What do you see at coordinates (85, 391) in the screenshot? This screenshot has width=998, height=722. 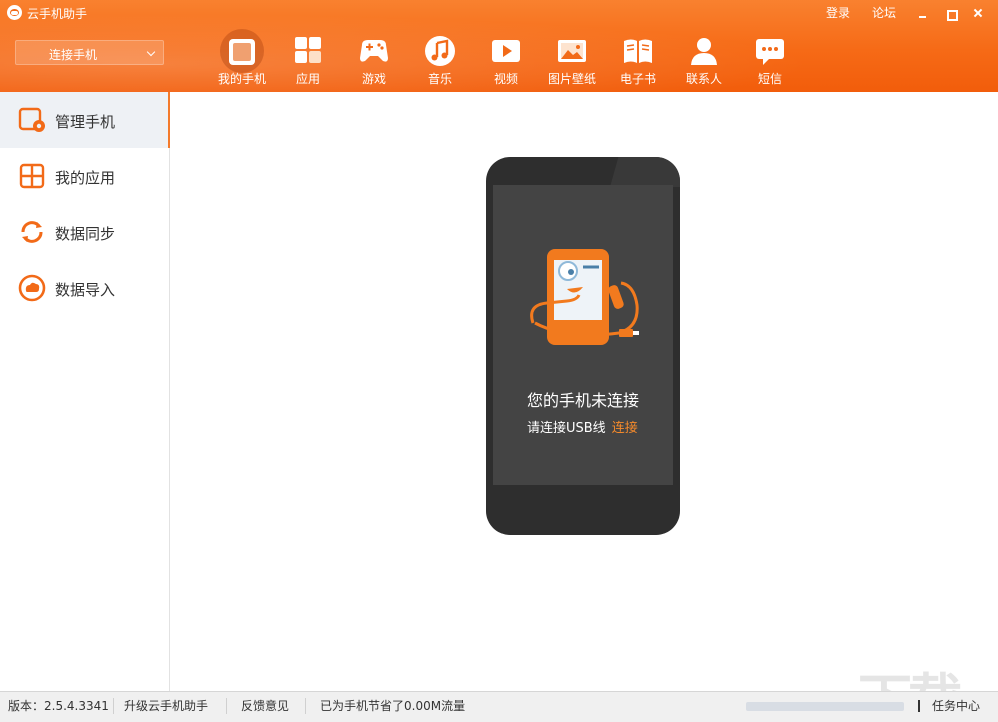 I see `sidebar: 管理手机 我的应用 数据同步 数据导入` at bounding box center [85, 391].